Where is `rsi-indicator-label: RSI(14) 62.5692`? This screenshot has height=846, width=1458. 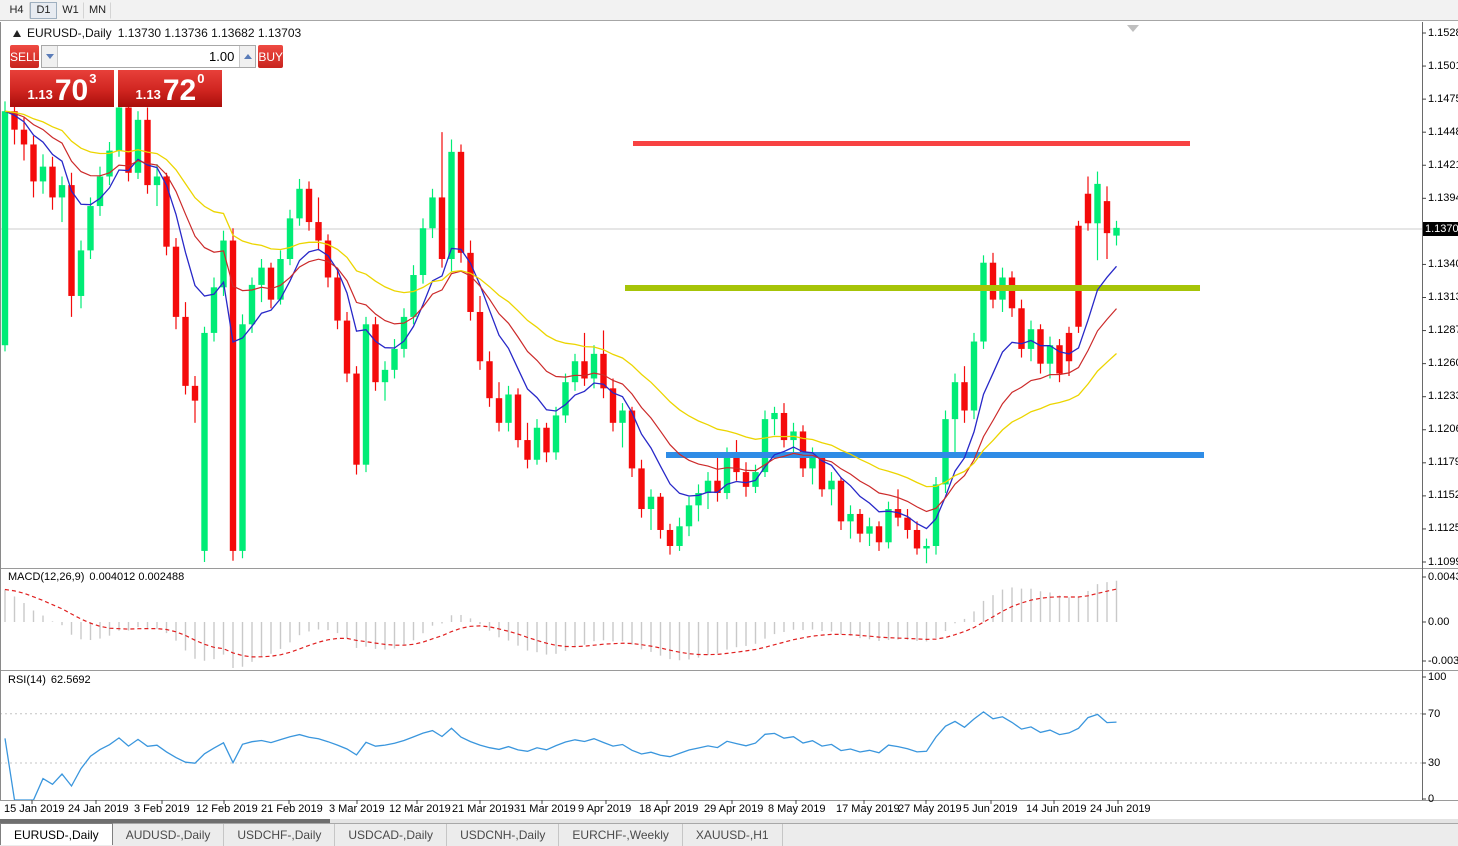 rsi-indicator-label: RSI(14) 62.5692 is located at coordinates (52, 680).